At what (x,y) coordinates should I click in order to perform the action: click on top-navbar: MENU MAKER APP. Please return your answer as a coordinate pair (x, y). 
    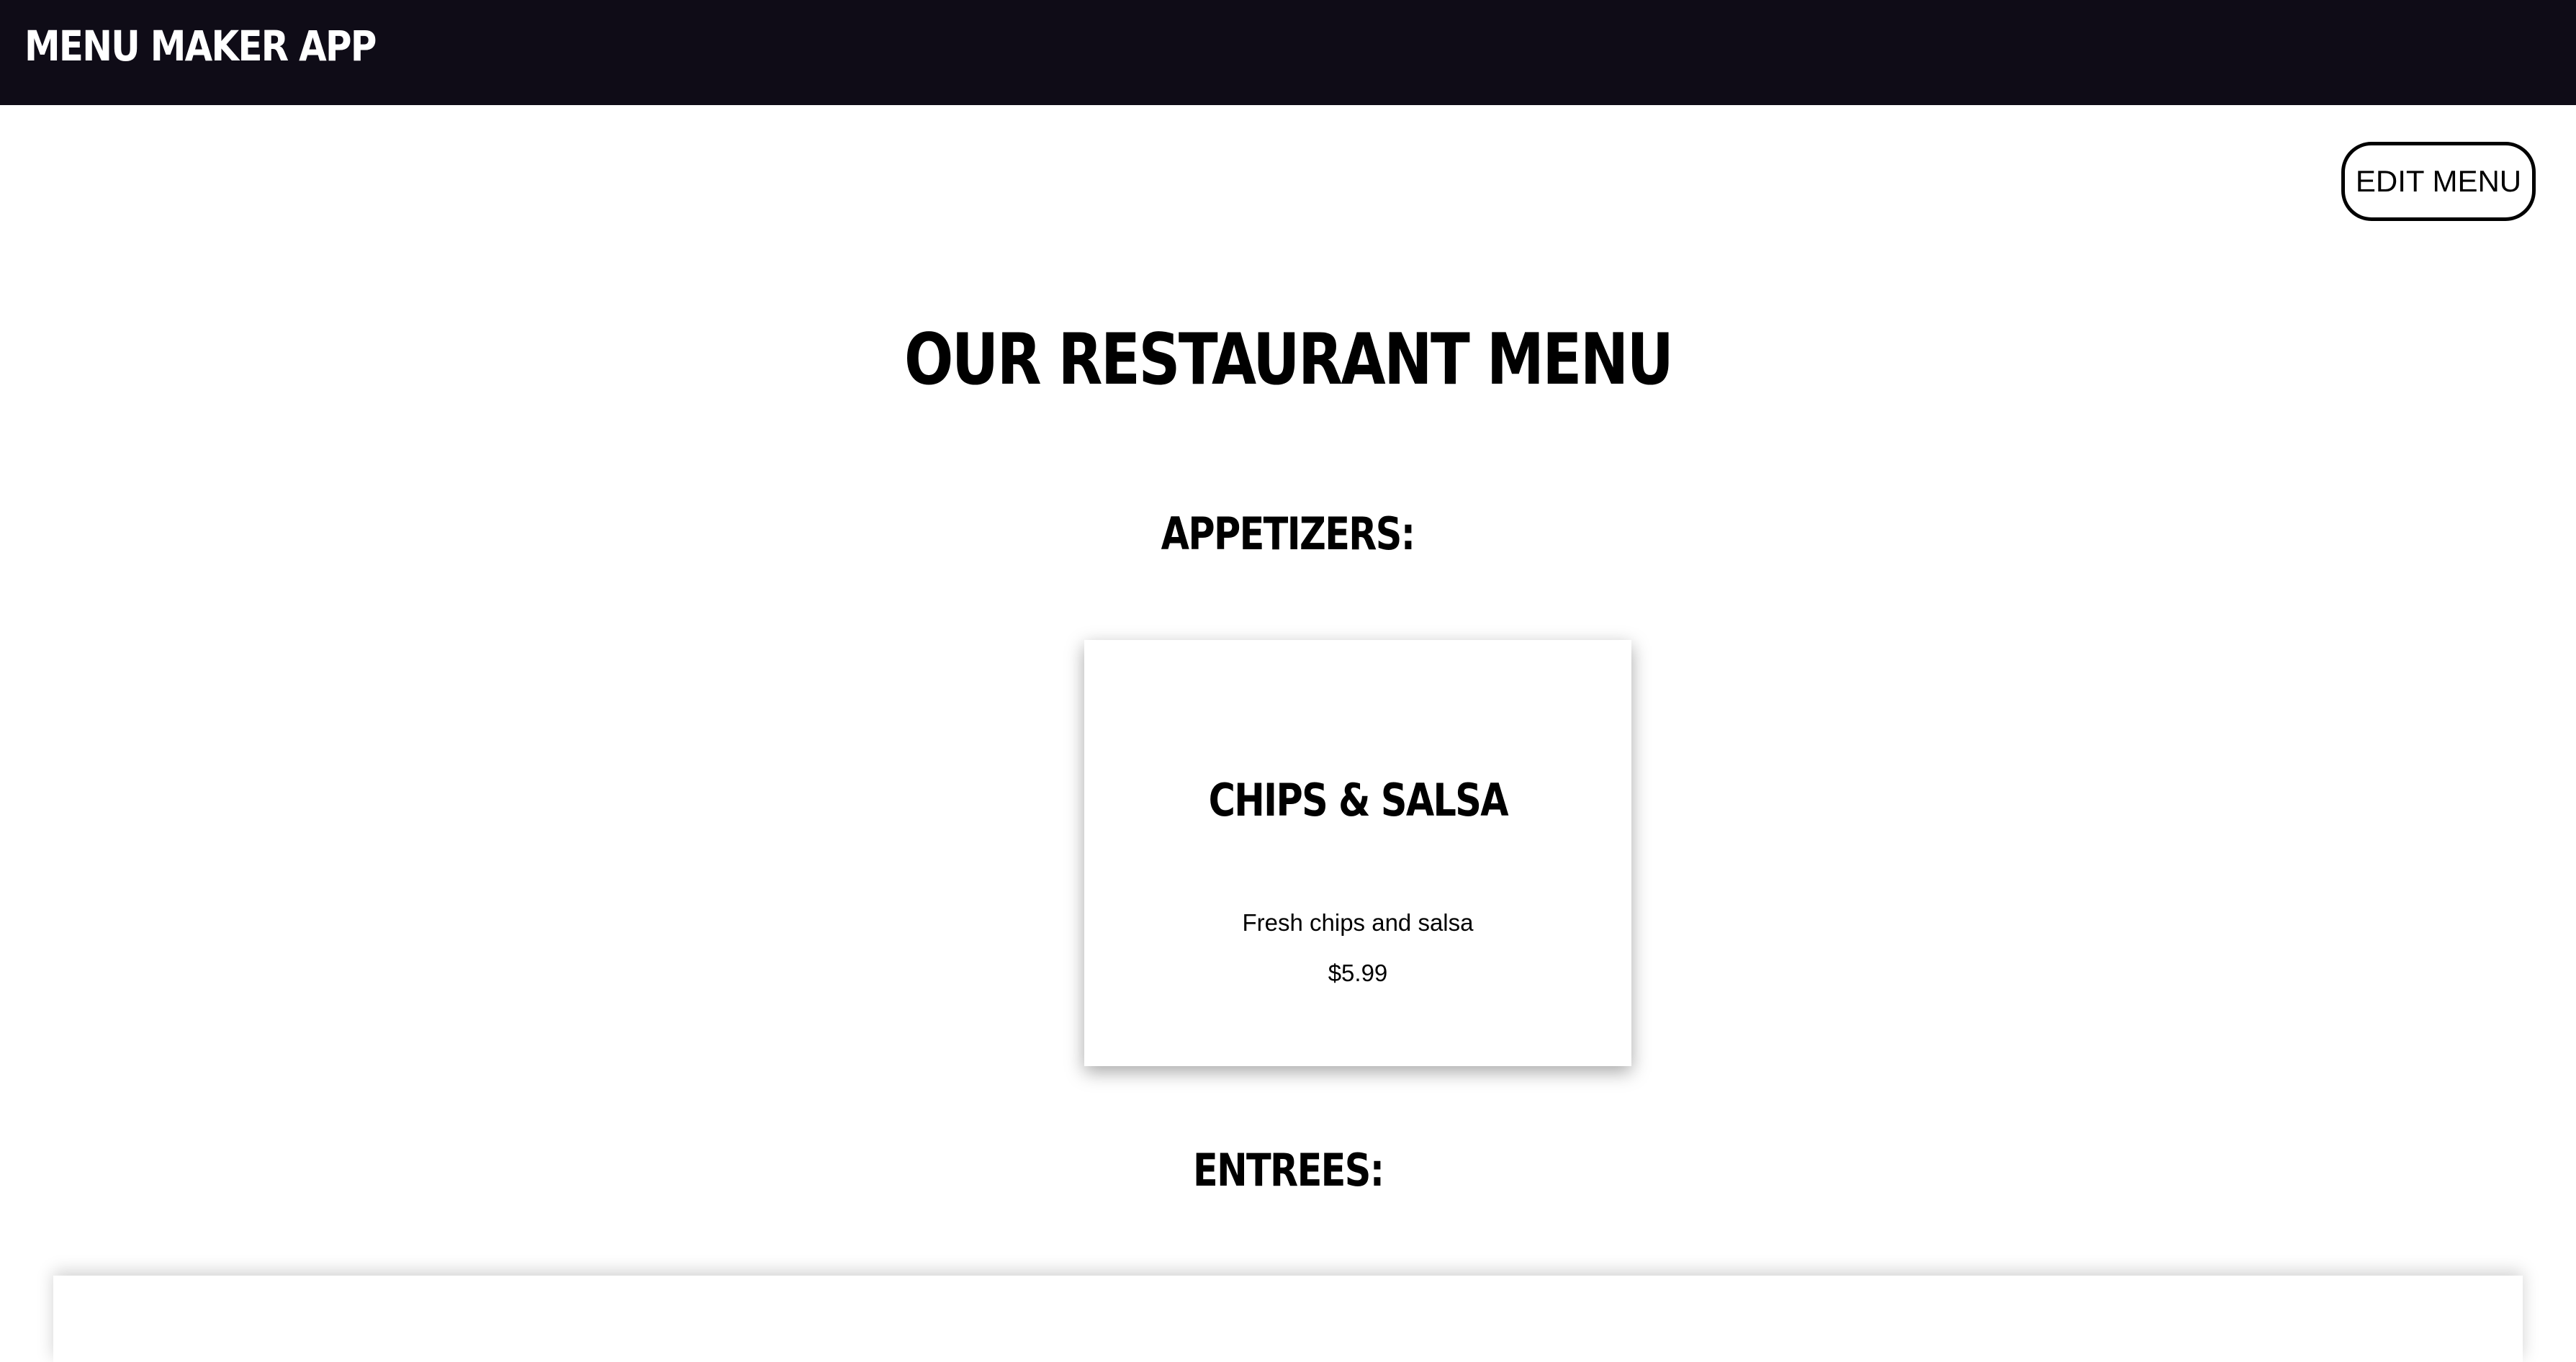
    Looking at the image, I should click on (1288, 52).